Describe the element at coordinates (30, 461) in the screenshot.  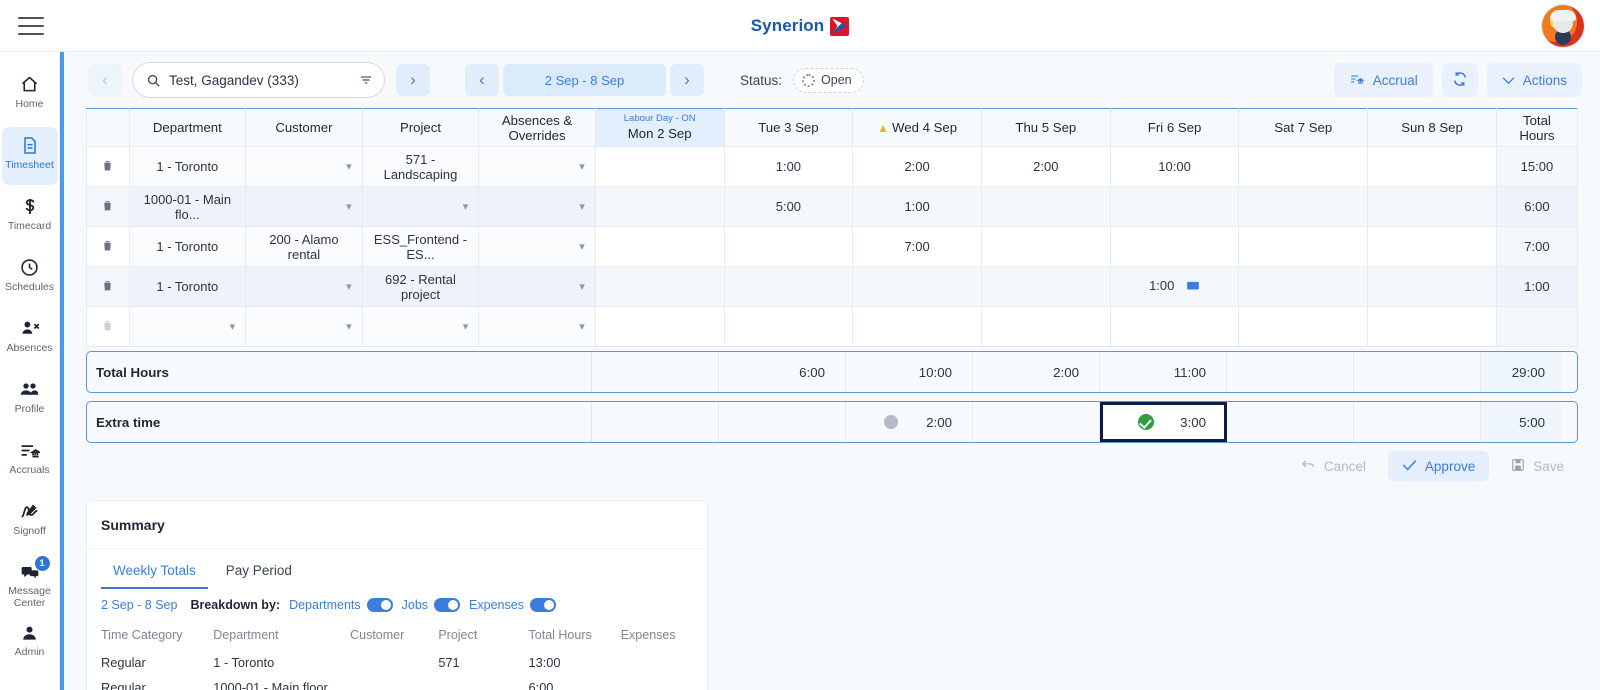
I see `sidebar-item-accruals: Accruals` at that location.